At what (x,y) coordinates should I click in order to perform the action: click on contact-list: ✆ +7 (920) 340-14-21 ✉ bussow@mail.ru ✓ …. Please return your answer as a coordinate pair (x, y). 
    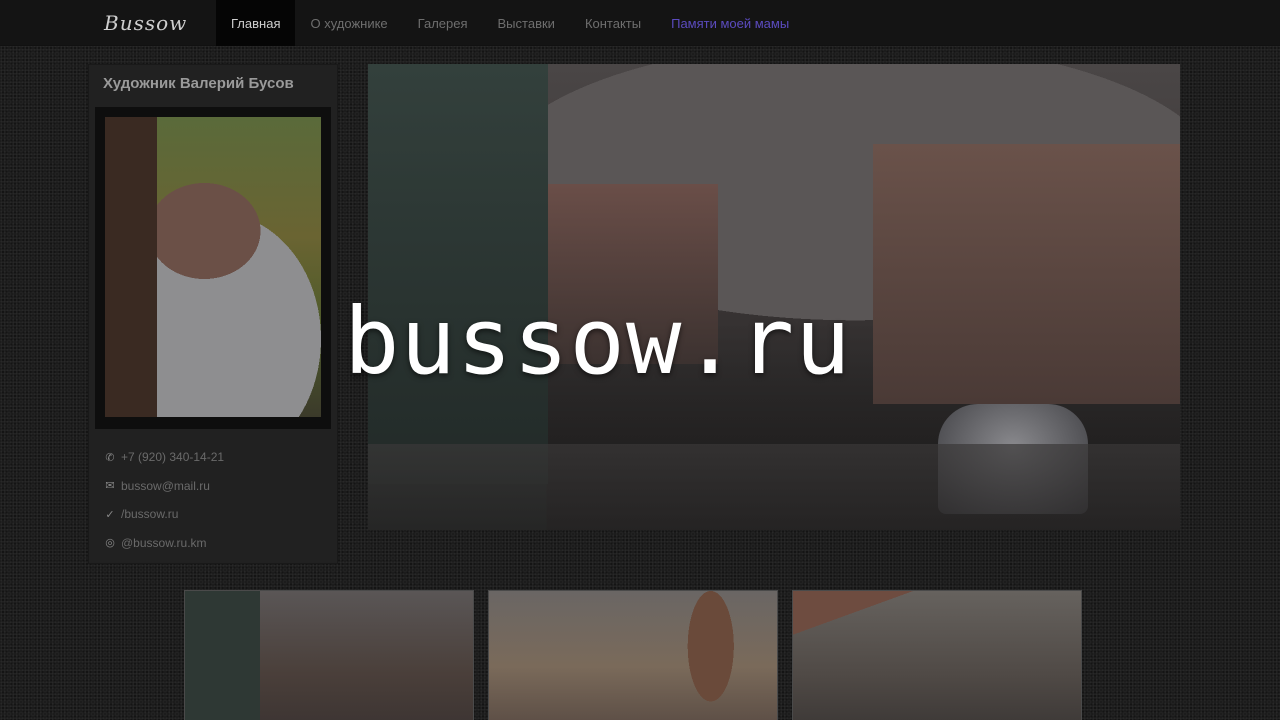
    Looking at the image, I should click on (218, 500).